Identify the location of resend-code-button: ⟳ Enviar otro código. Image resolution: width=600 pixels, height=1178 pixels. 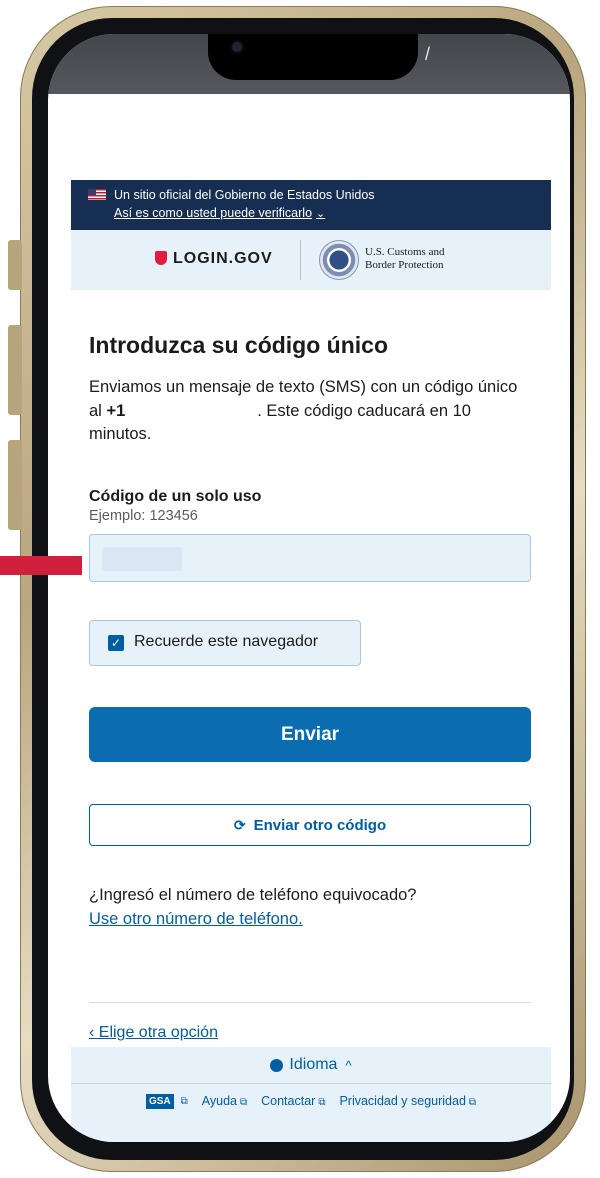
(310, 825).